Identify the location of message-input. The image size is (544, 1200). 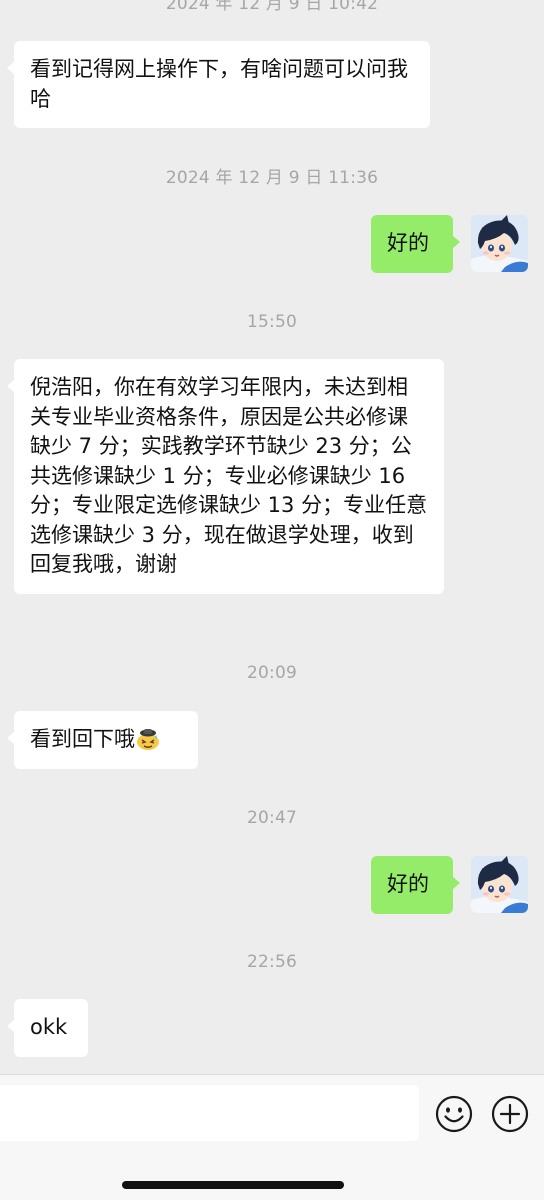
(209, 1113).